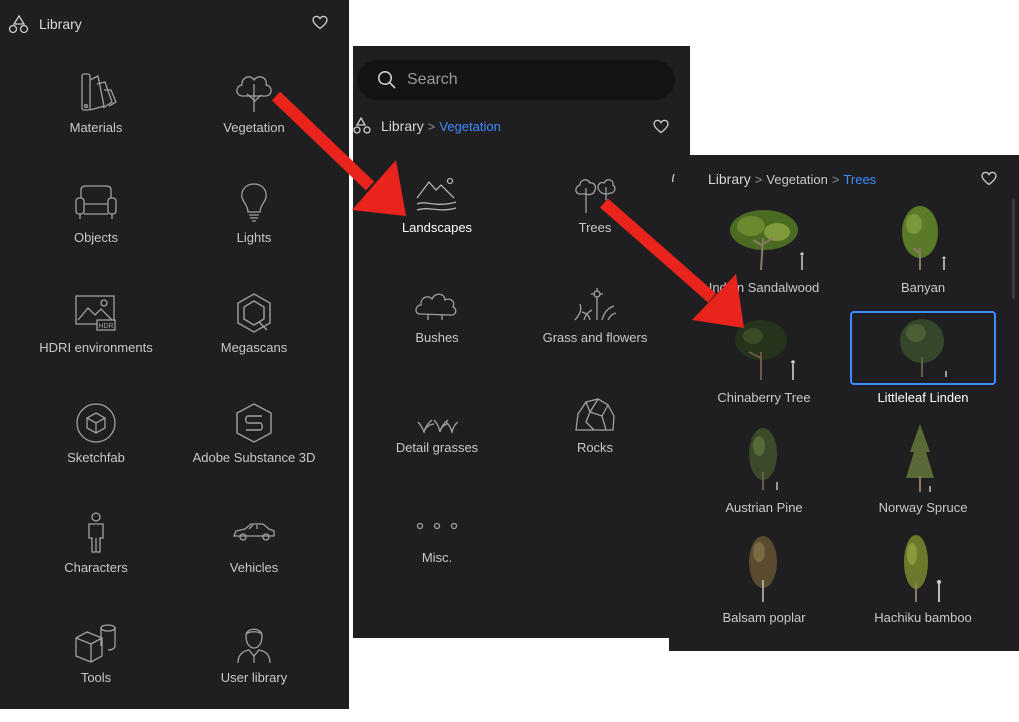 The image size is (1019, 722). What do you see at coordinates (254, 347) in the screenshot?
I see `category-label: Megascans` at bounding box center [254, 347].